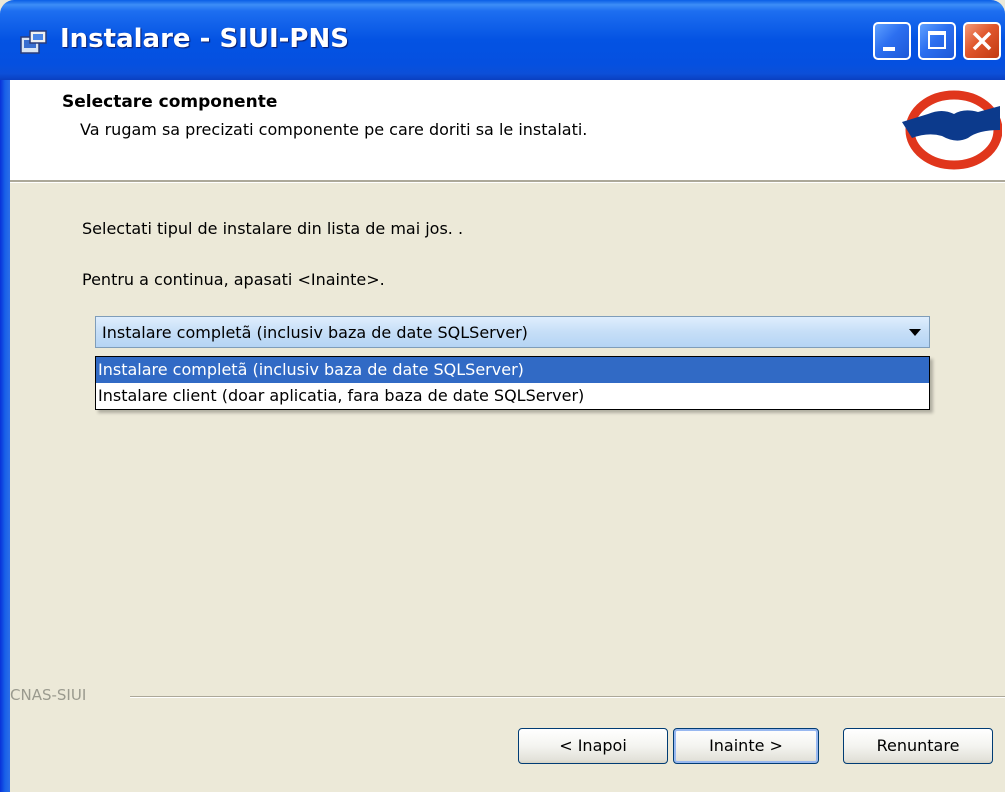 The width and height of the screenshot is (1005, 792). What do you see at coordinates (567, 697) in the screenshot?
I see `footer-divider` at bounding box center [567, 697].